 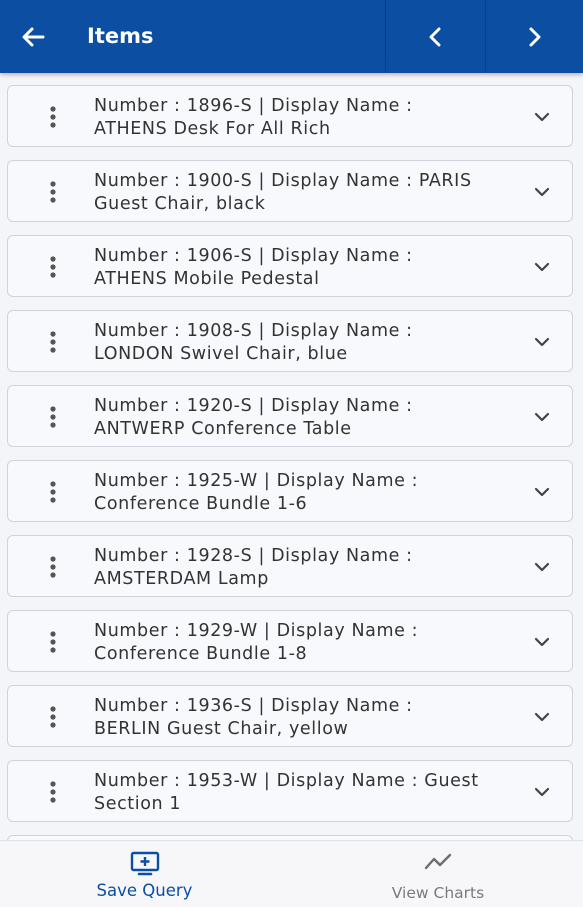 What do you see at coordinates (291, 36) in the screenshot?
I see `top-app-bar: Items` at bounding box center [291, 36].